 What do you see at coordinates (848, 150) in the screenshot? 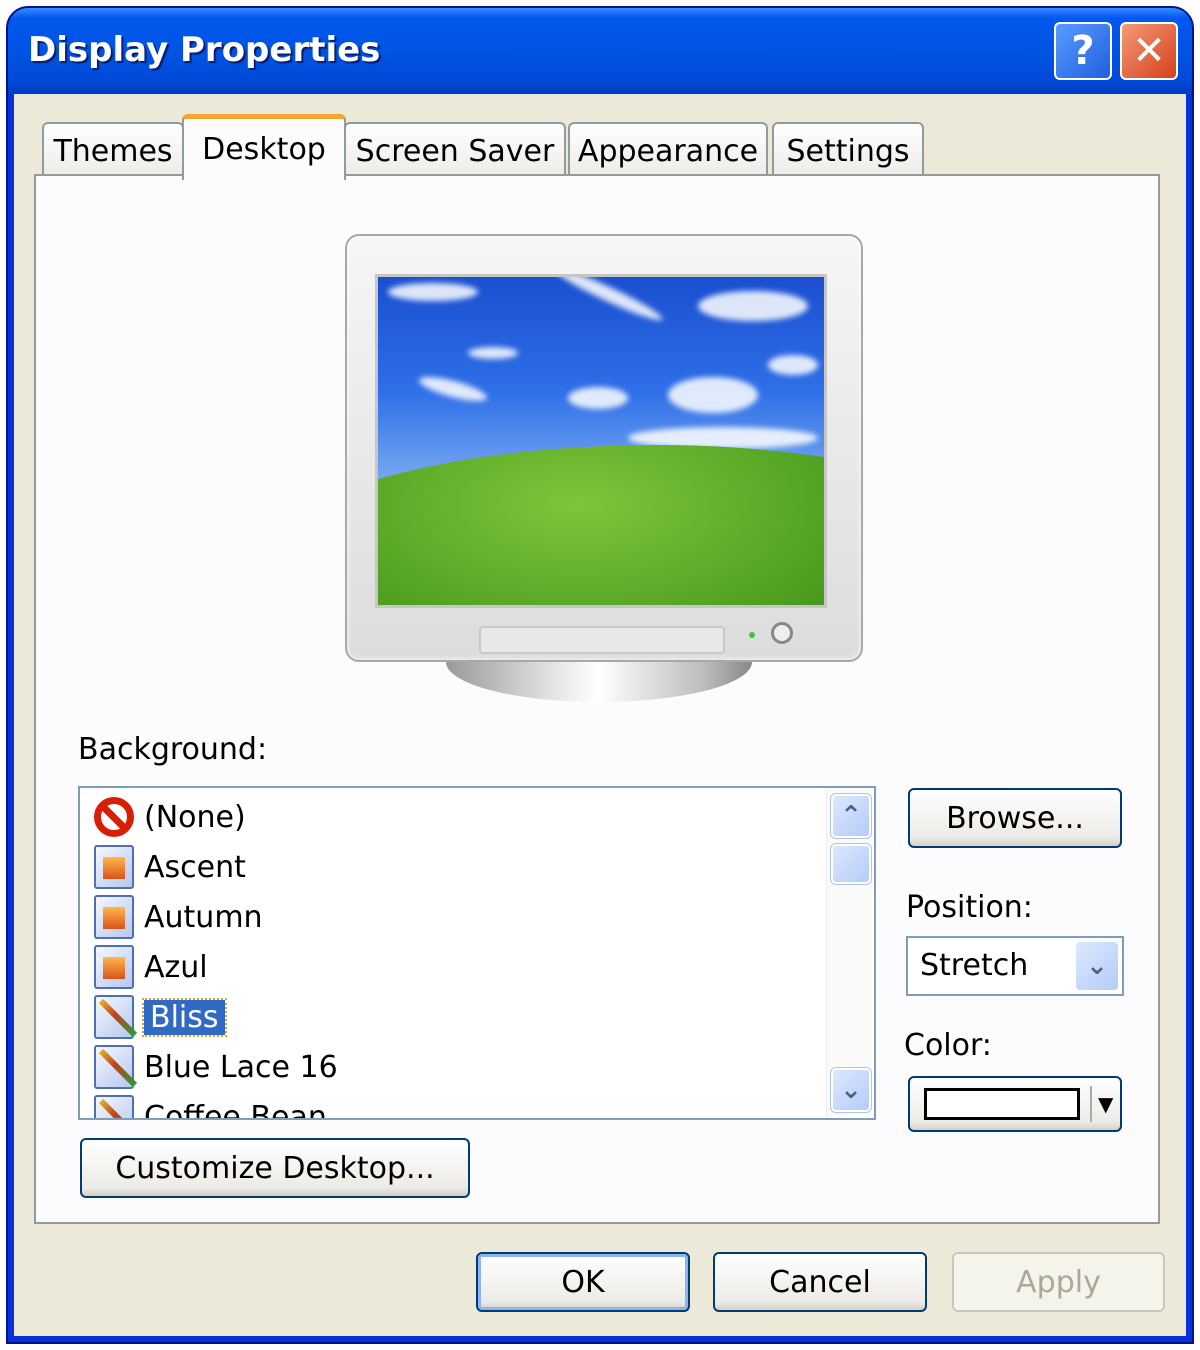
I see `tab-settings: Settings` at bounding box center [848, 150].